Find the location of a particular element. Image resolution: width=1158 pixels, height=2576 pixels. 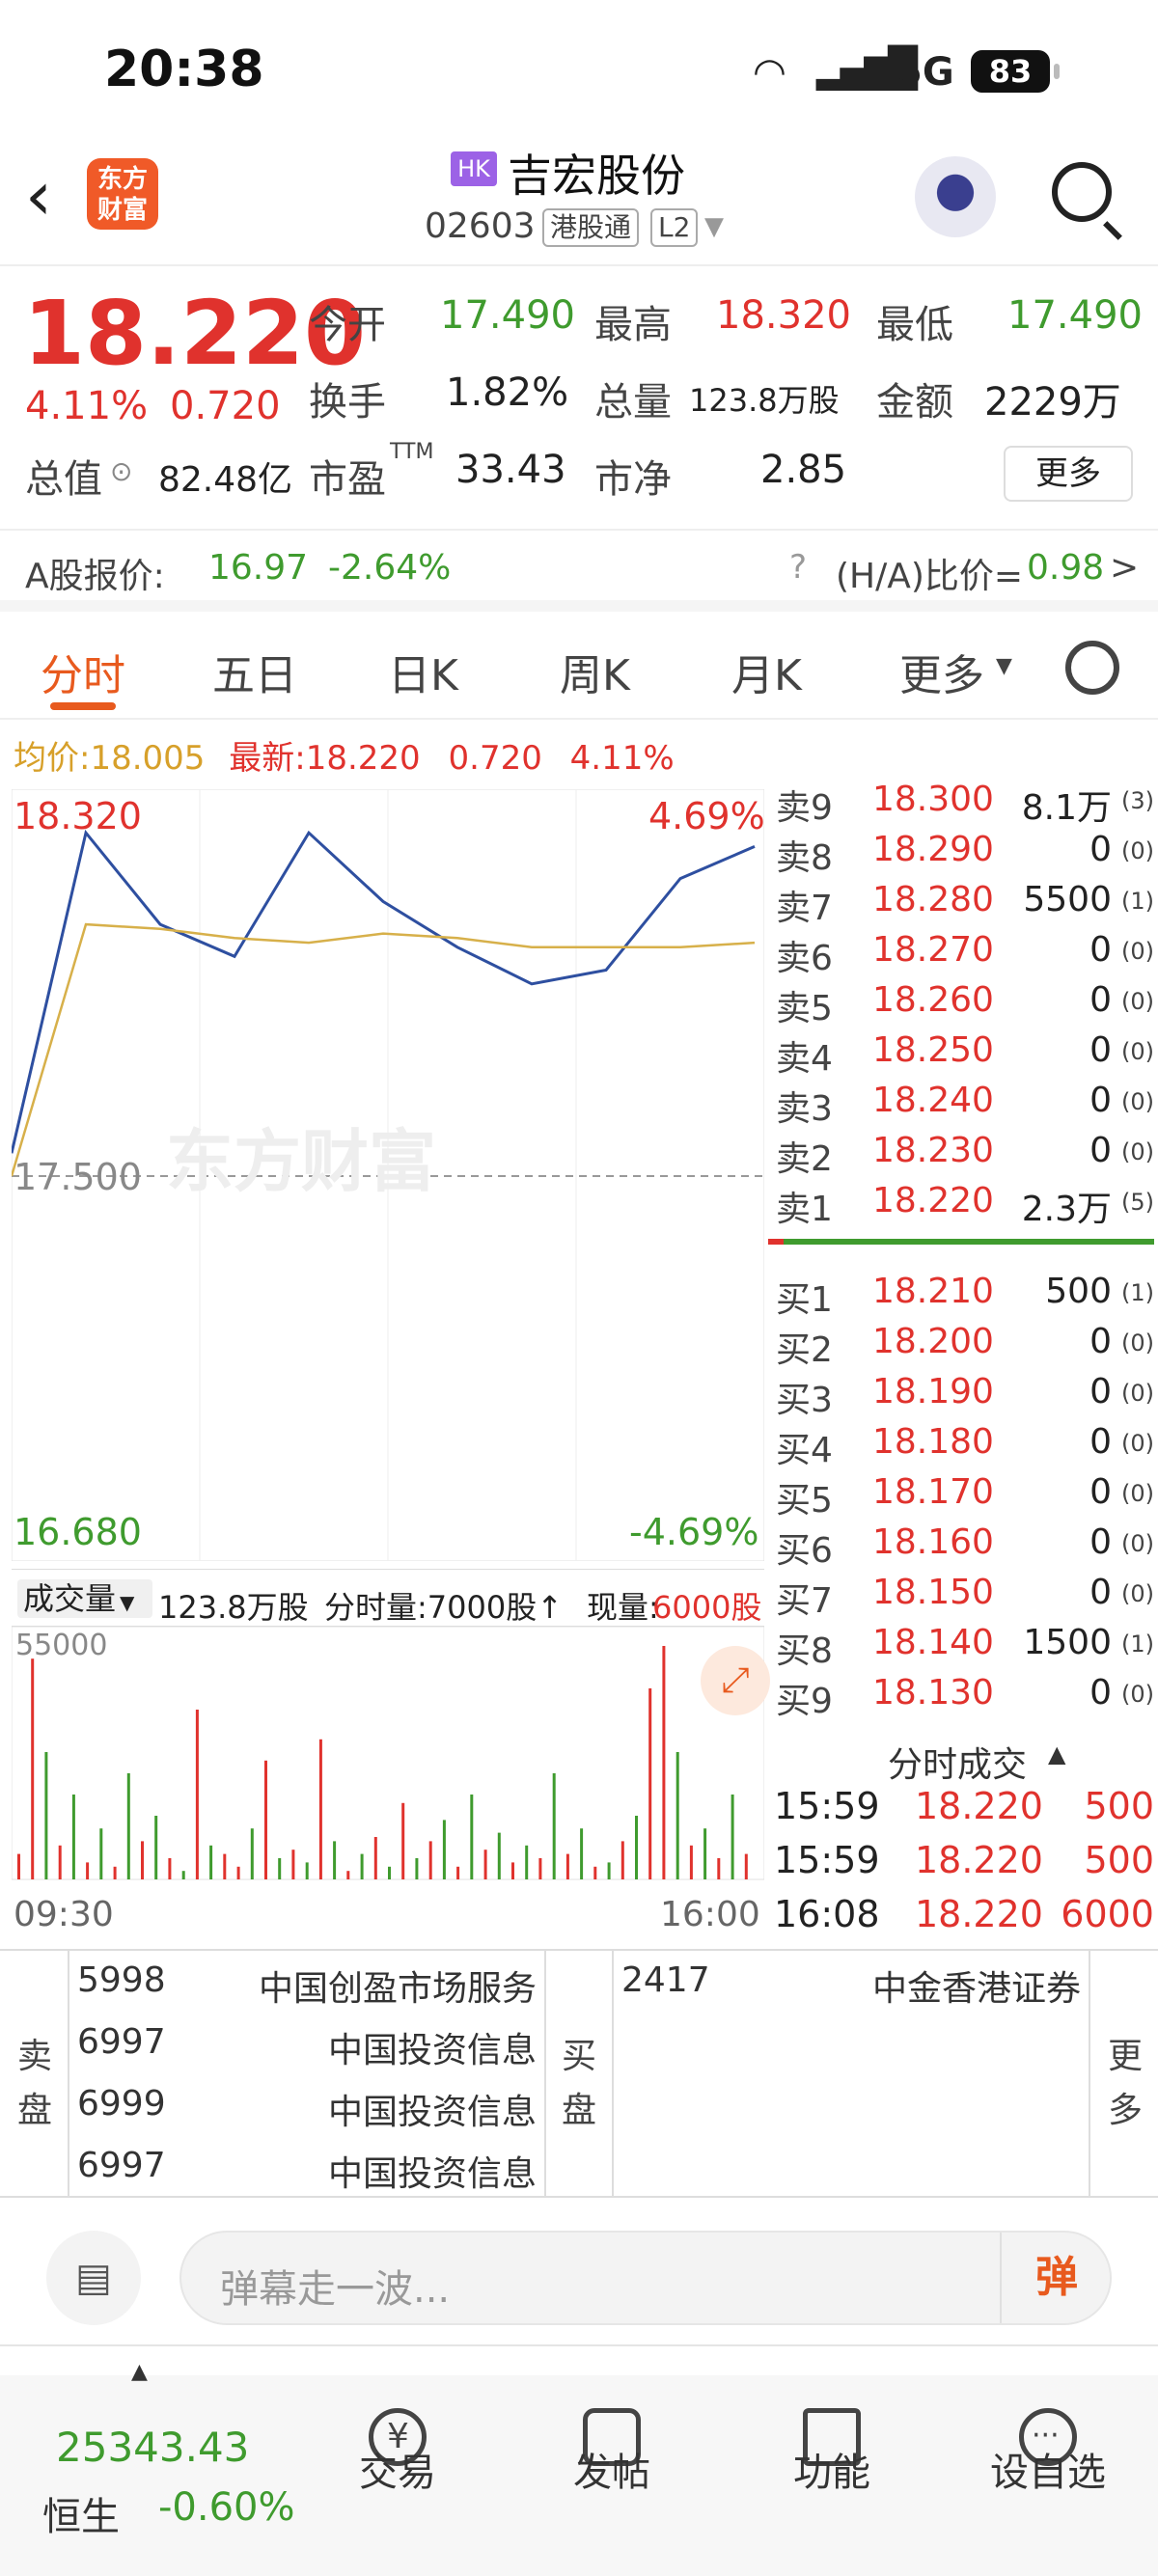

tab-more: 更多 is located at coordinates (941, 671).